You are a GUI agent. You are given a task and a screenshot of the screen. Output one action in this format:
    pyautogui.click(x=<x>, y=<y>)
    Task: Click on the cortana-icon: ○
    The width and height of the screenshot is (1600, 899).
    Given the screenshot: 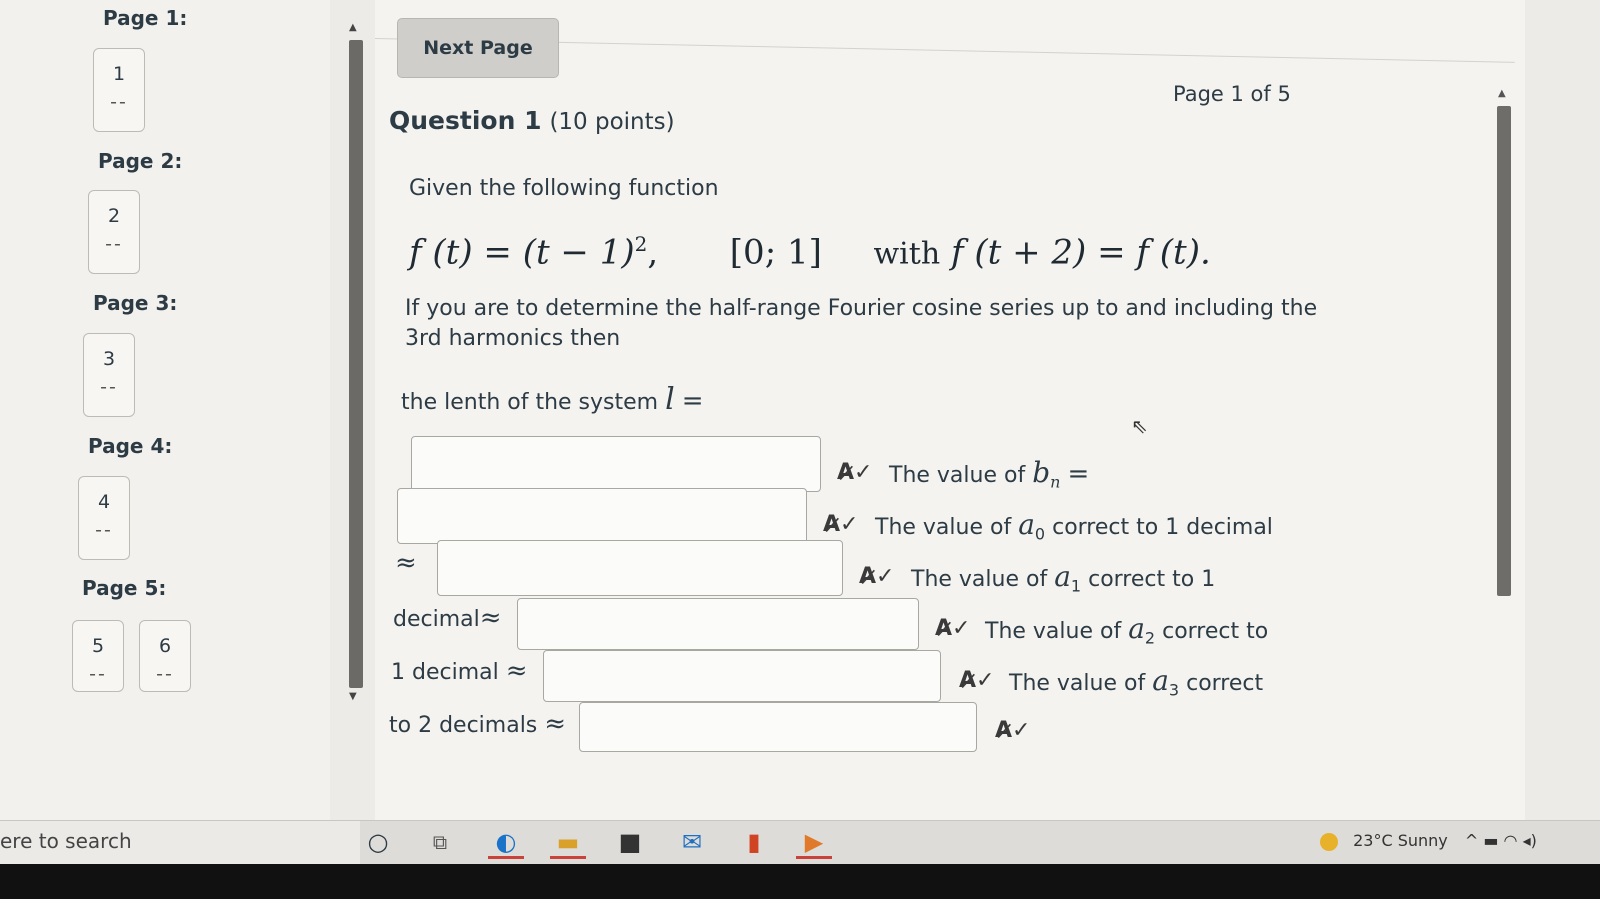 What is the action you would take?
    pyautogui.click(x=378, y=842)
    